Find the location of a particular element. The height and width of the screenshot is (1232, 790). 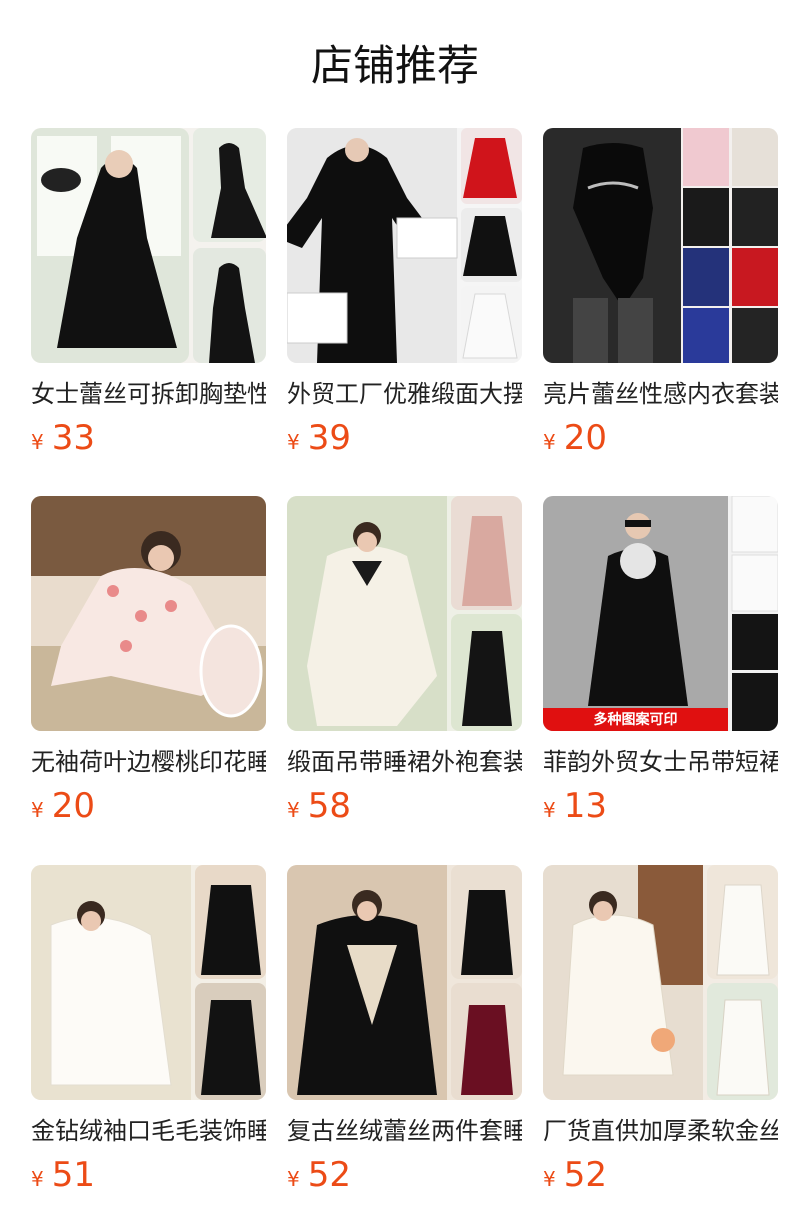

product-price: ¥13 is located at coordinates (575, 806).